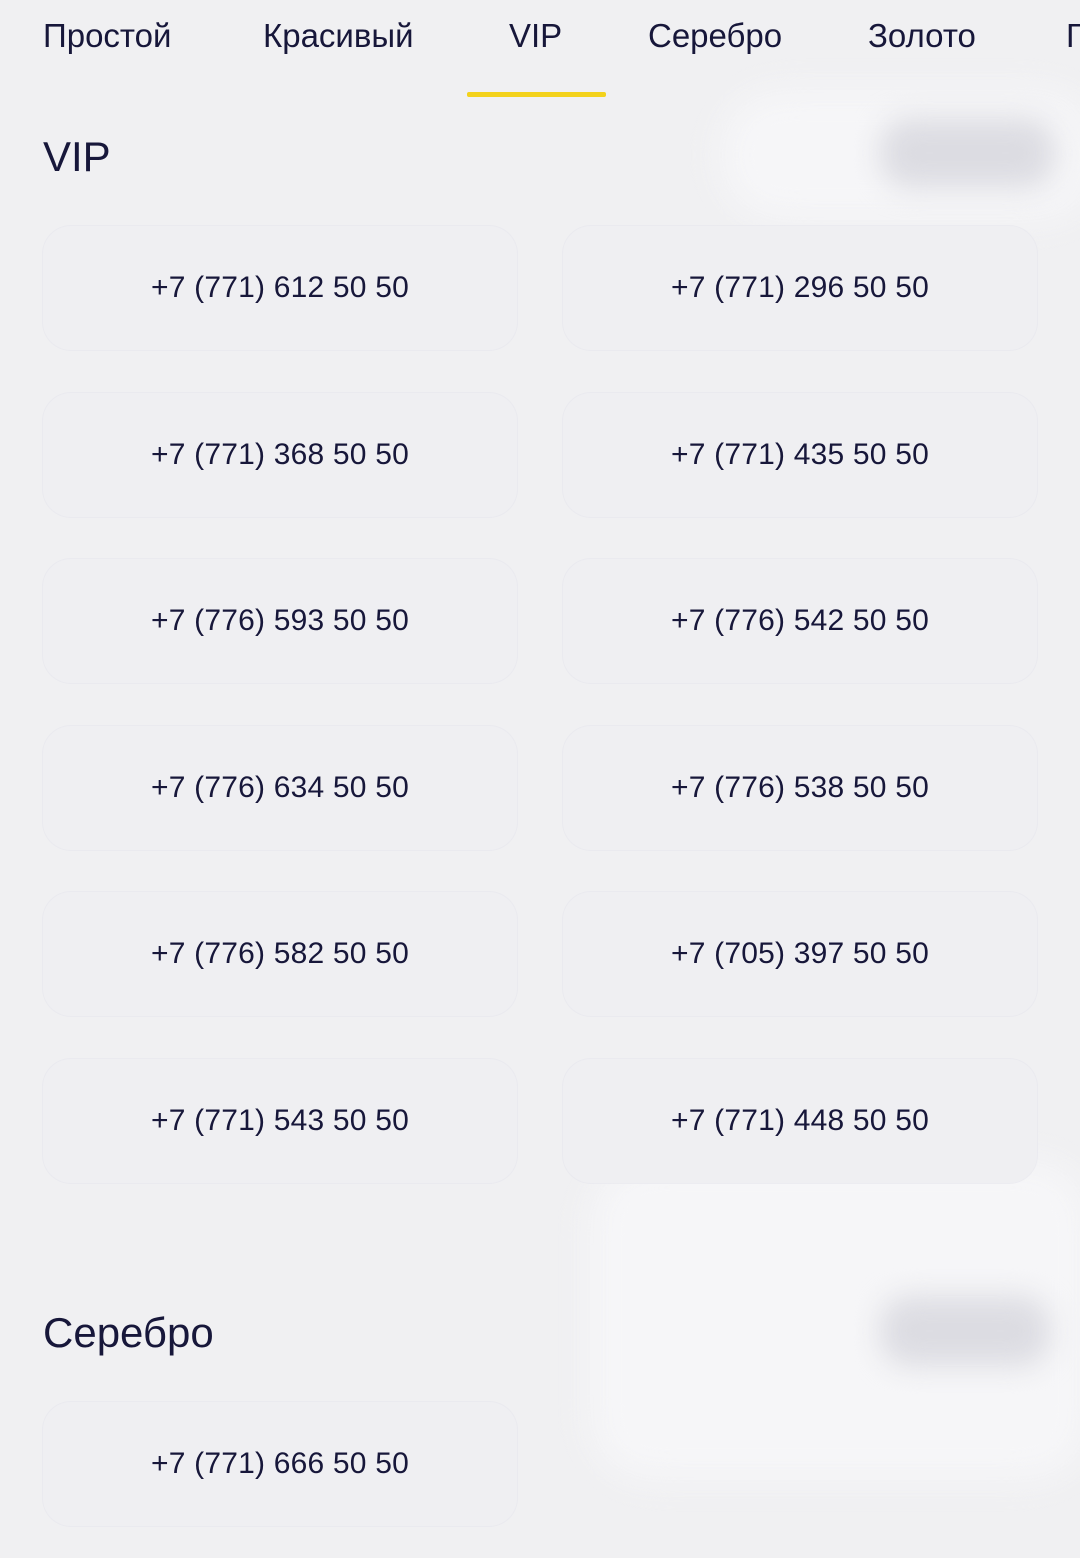 The height and width of the screenshot is (1558, 1080). Describe the element at coordinates (922, 56) in the screenshot. I see `tab-gold: Золото` at that location.